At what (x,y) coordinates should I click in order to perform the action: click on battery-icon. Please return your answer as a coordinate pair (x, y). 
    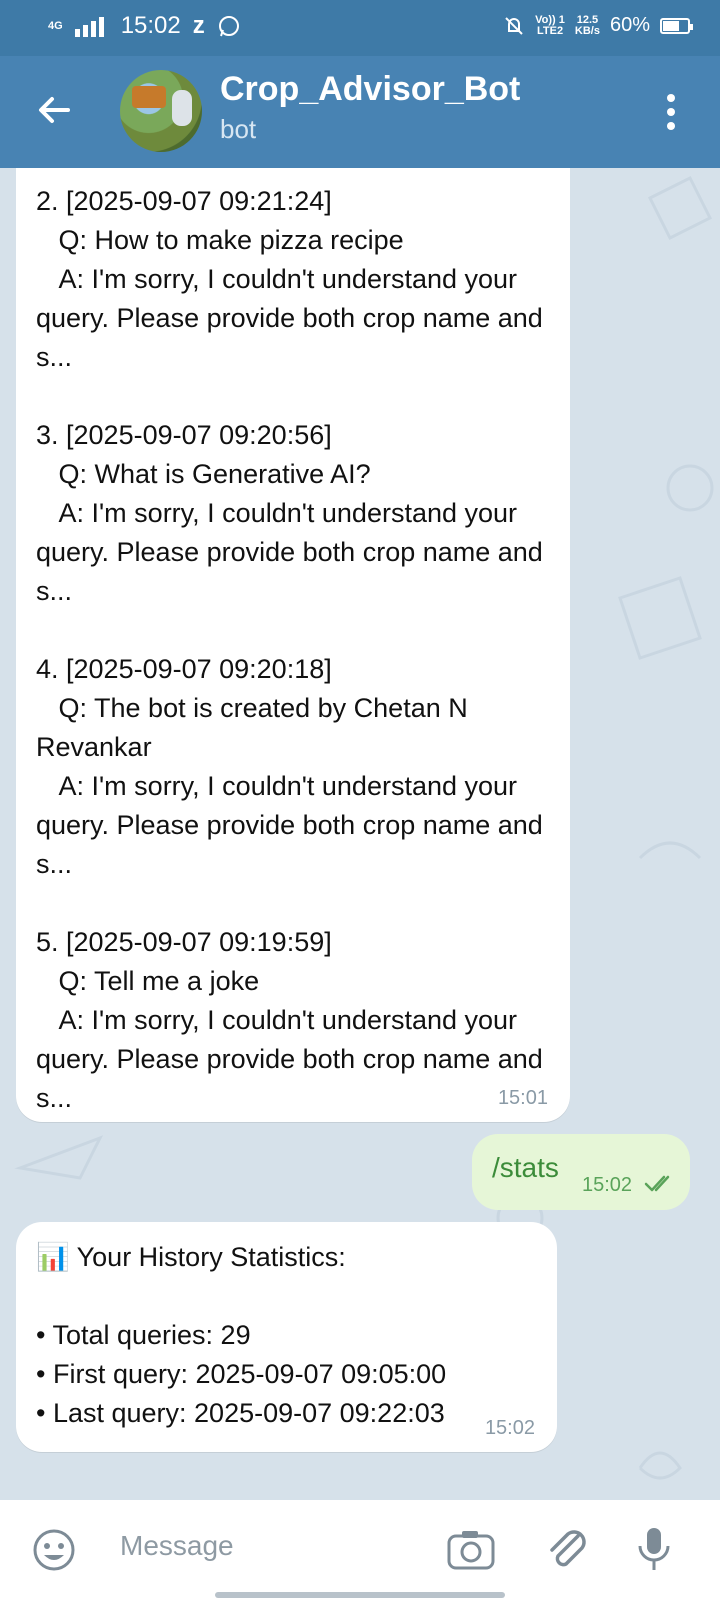
    Looking at the image, I should click on (676, 25).